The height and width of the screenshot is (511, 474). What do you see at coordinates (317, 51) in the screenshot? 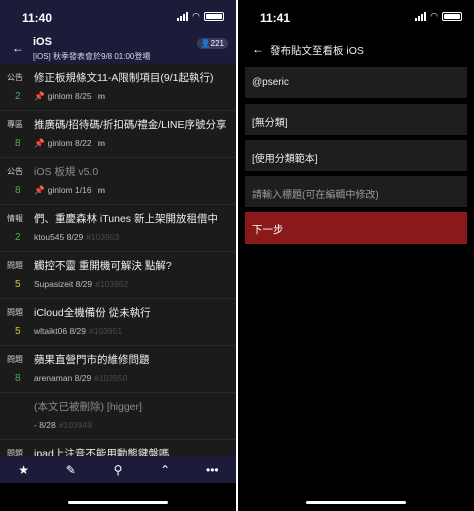
I see `compose-title: 發布貼文至看板 iOS` at bounding box center [317, 51].